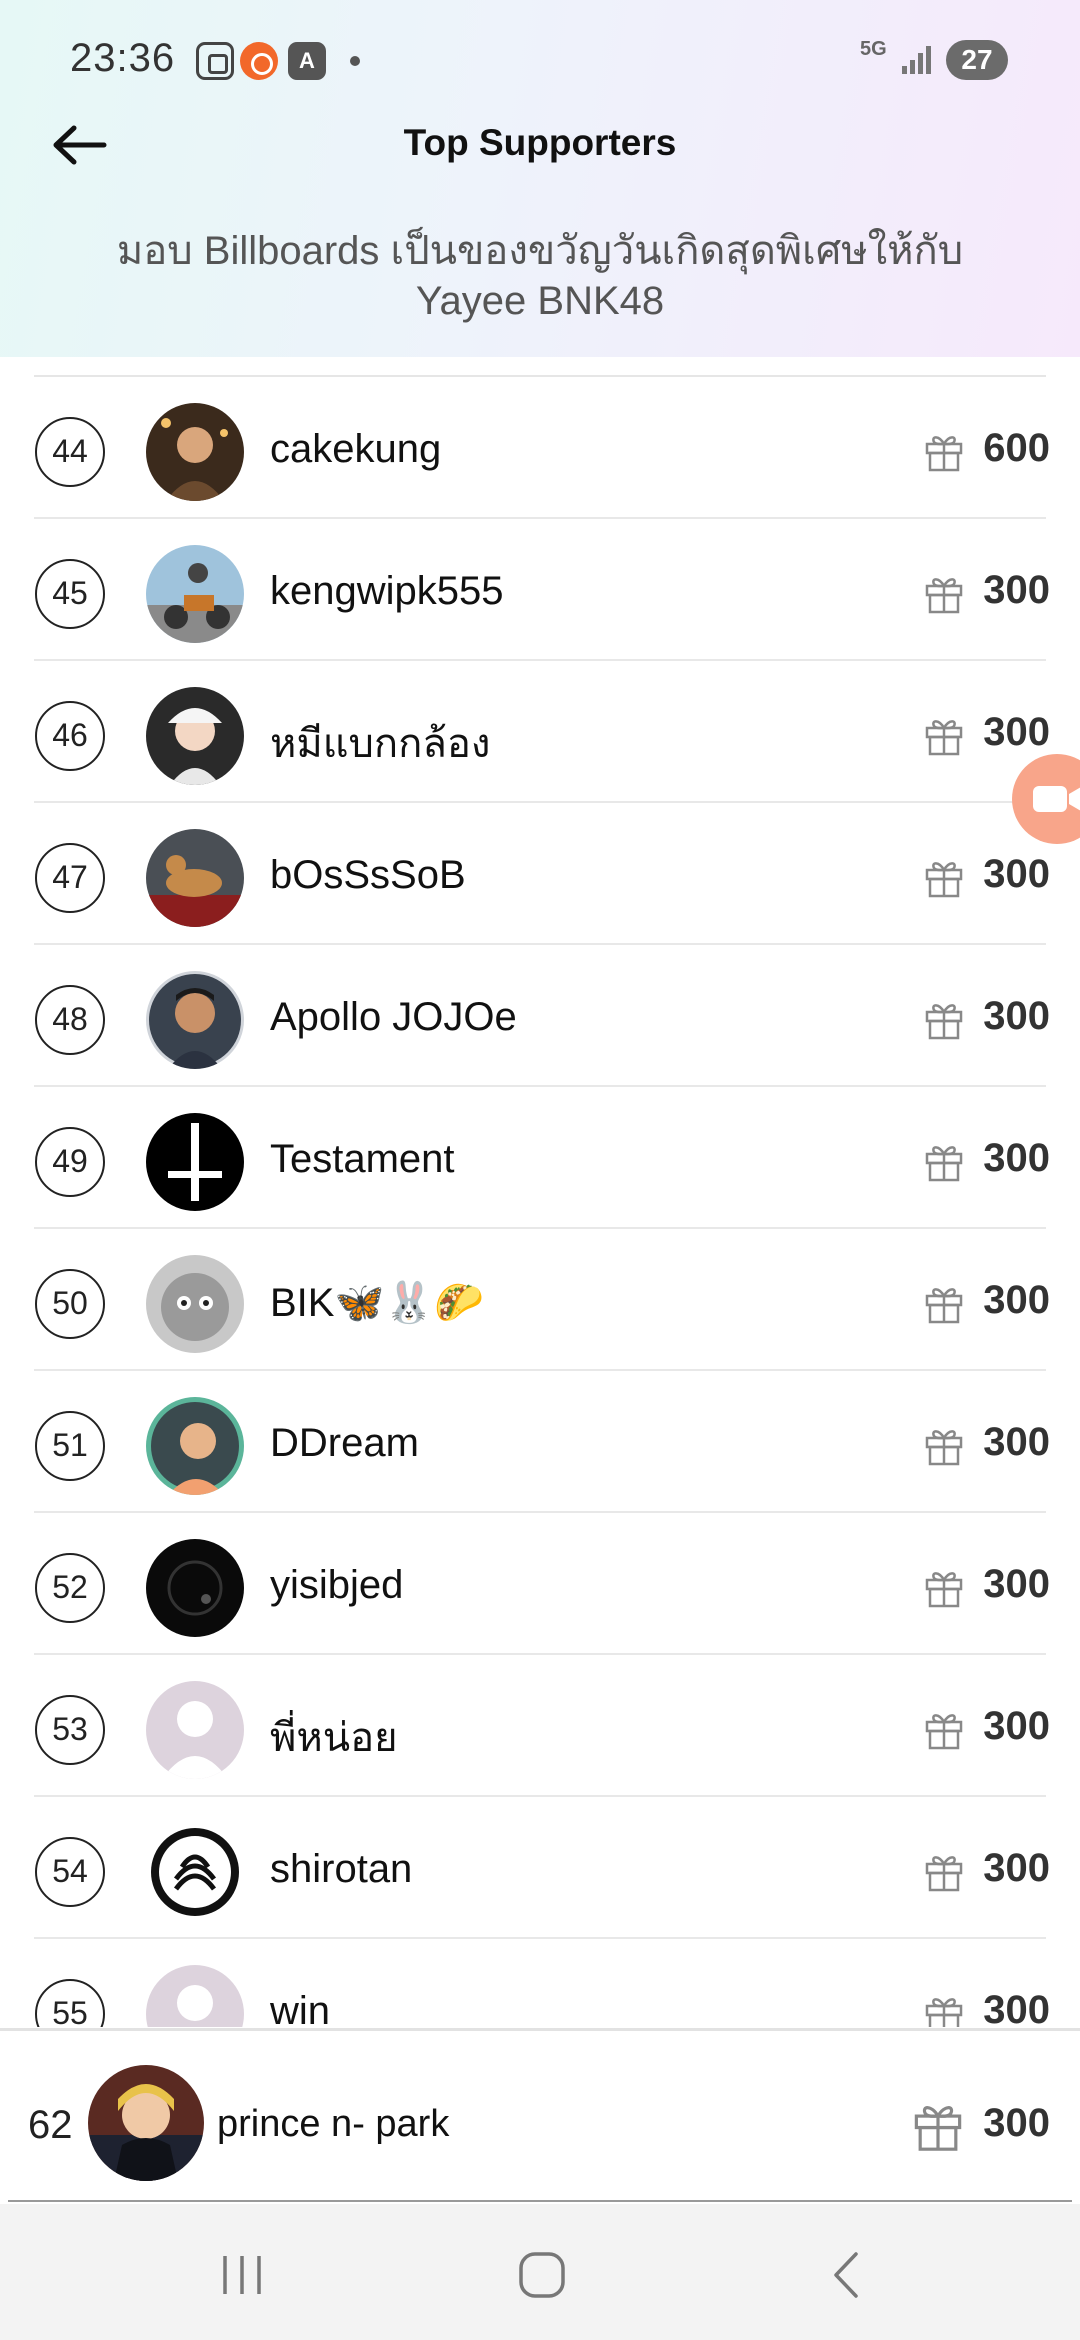 The height and width of the screenshot is (2340, 1080). What do you see at coordinates (540, 1300) in the screenshot?
I see `supporter-row: 50 BIK🦋🐰🌮 300` at bounding box center [540, 1300].